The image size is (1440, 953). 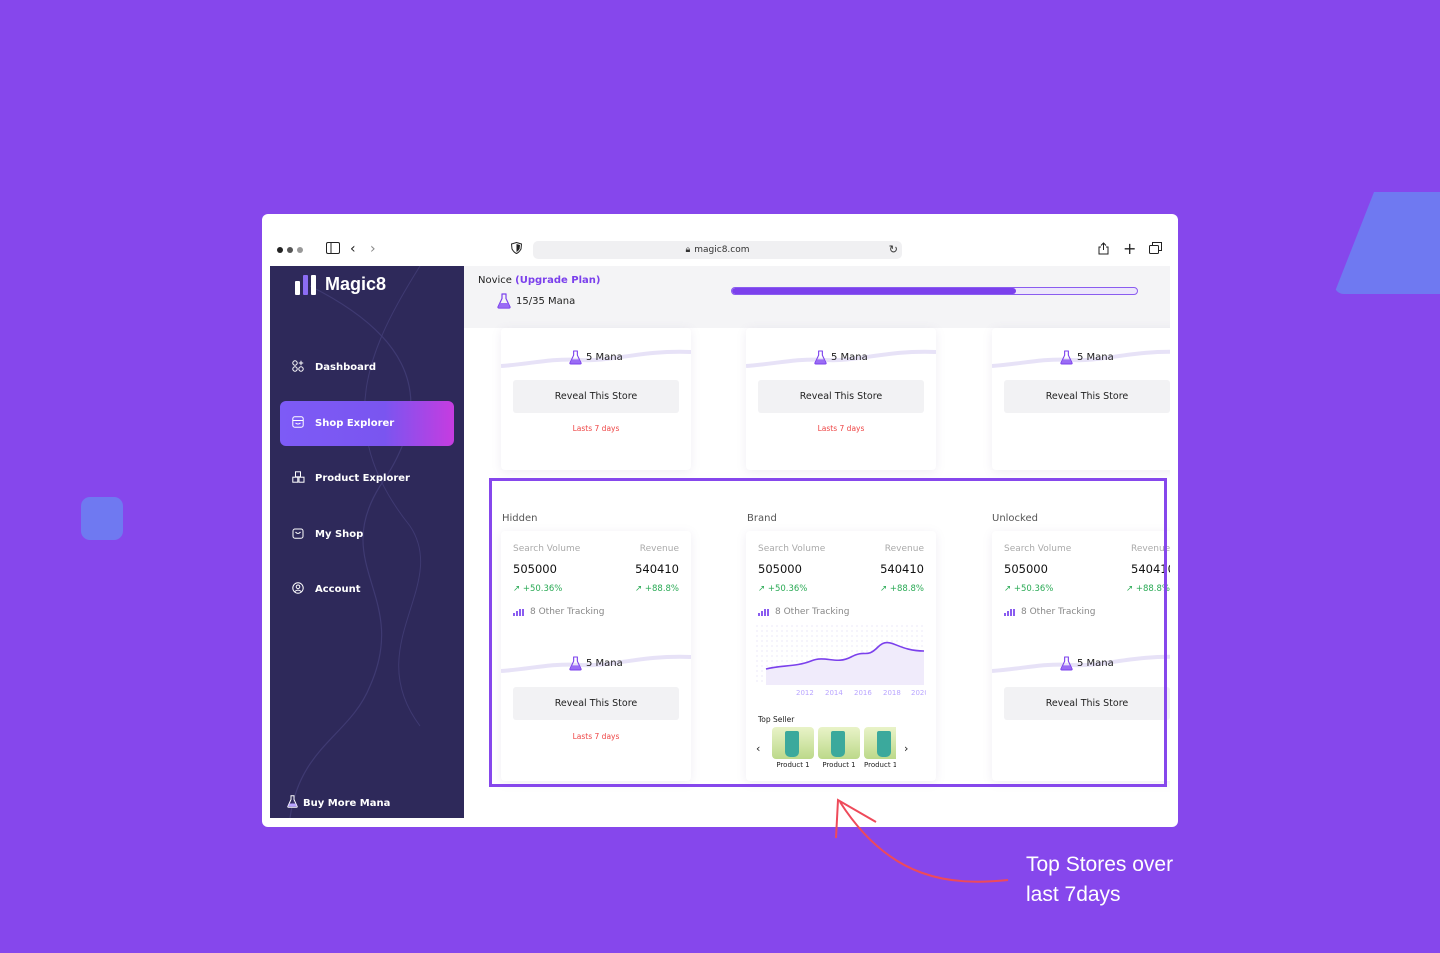 What do you see at coordinates (338, 589) in the screenshot?
I see `sidebar-item-label: Account` at bounding box center [338, 589].